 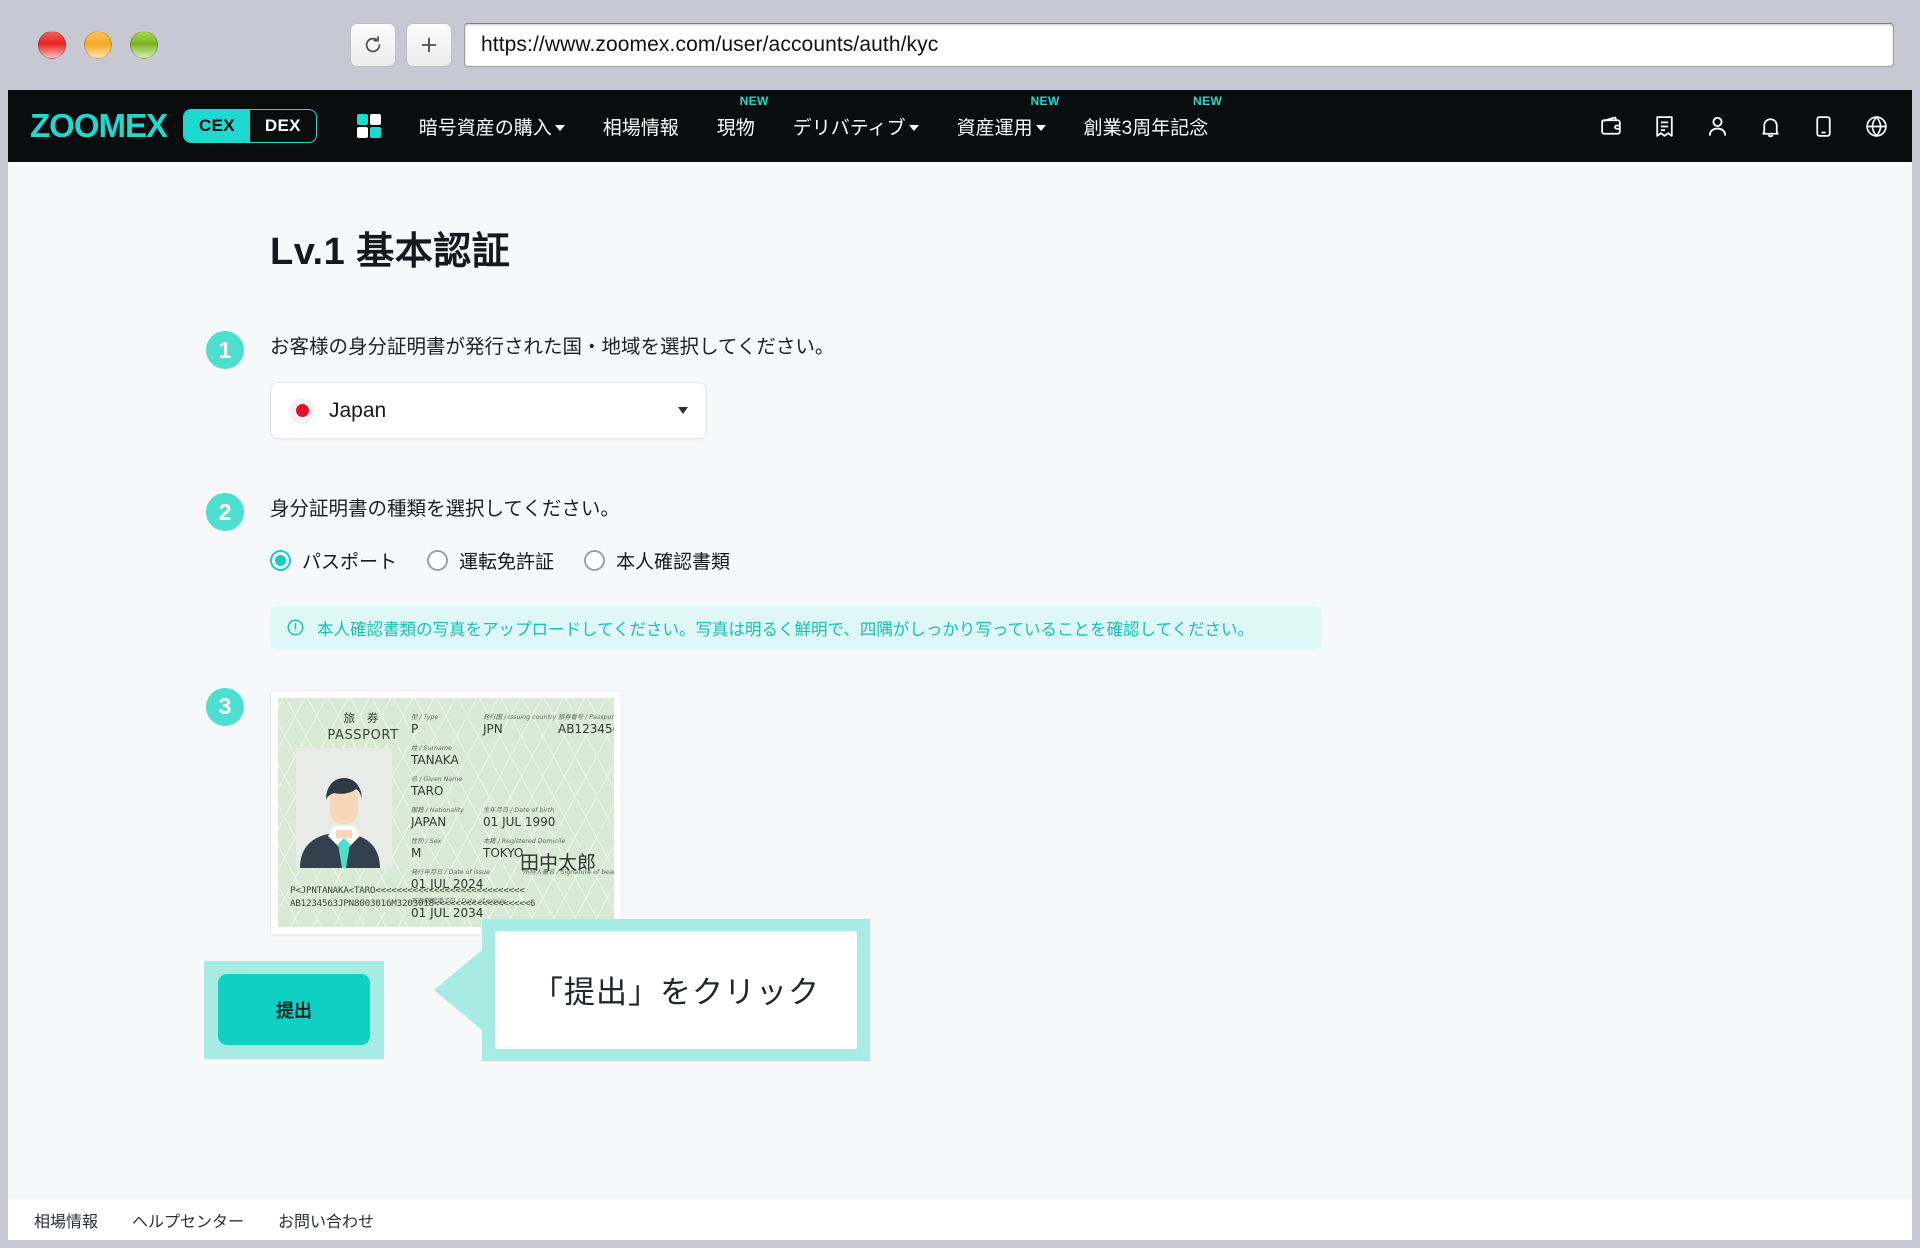 I want to click on passport-field-surname: 姓 / Surname TANAKA, so click(x=435, y=755).